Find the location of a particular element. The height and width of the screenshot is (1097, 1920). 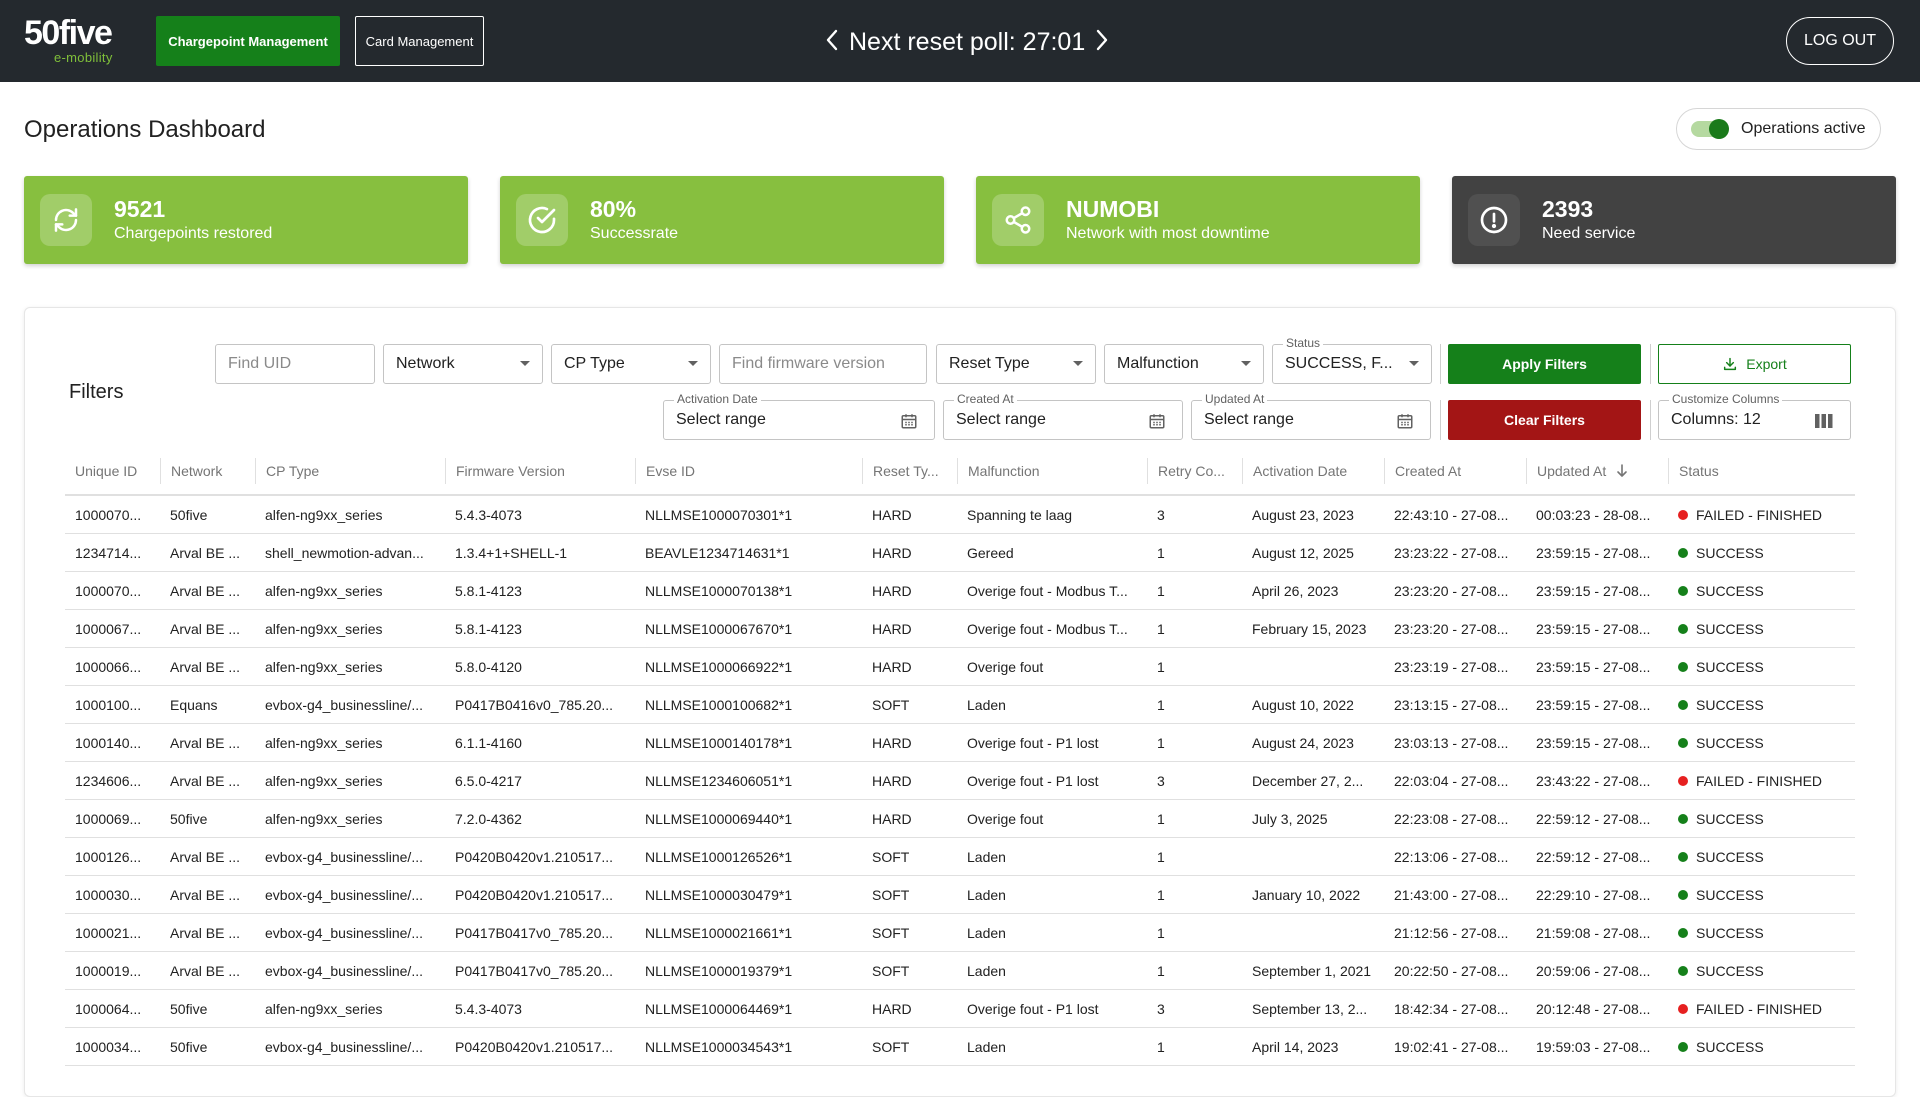

chevron-left-icon is located at coordinates (832, 42).